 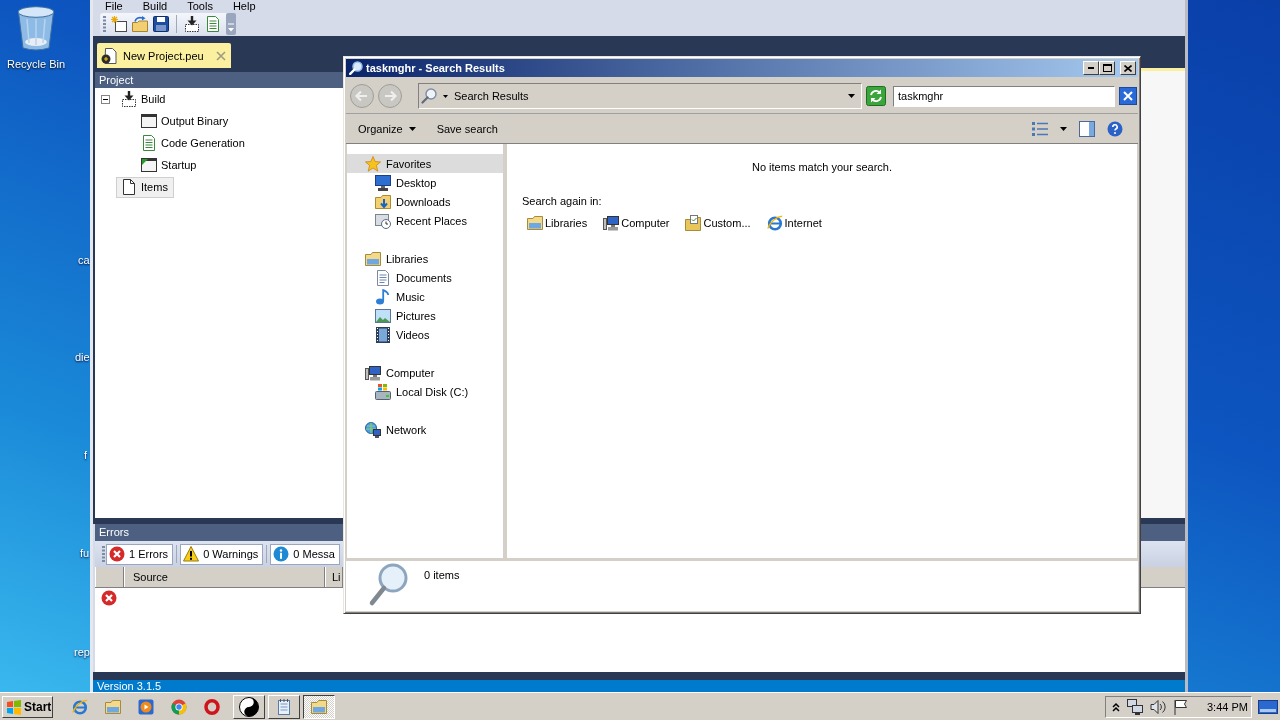 I want to click on hard-drive-icon, so click(x=383, y=391).